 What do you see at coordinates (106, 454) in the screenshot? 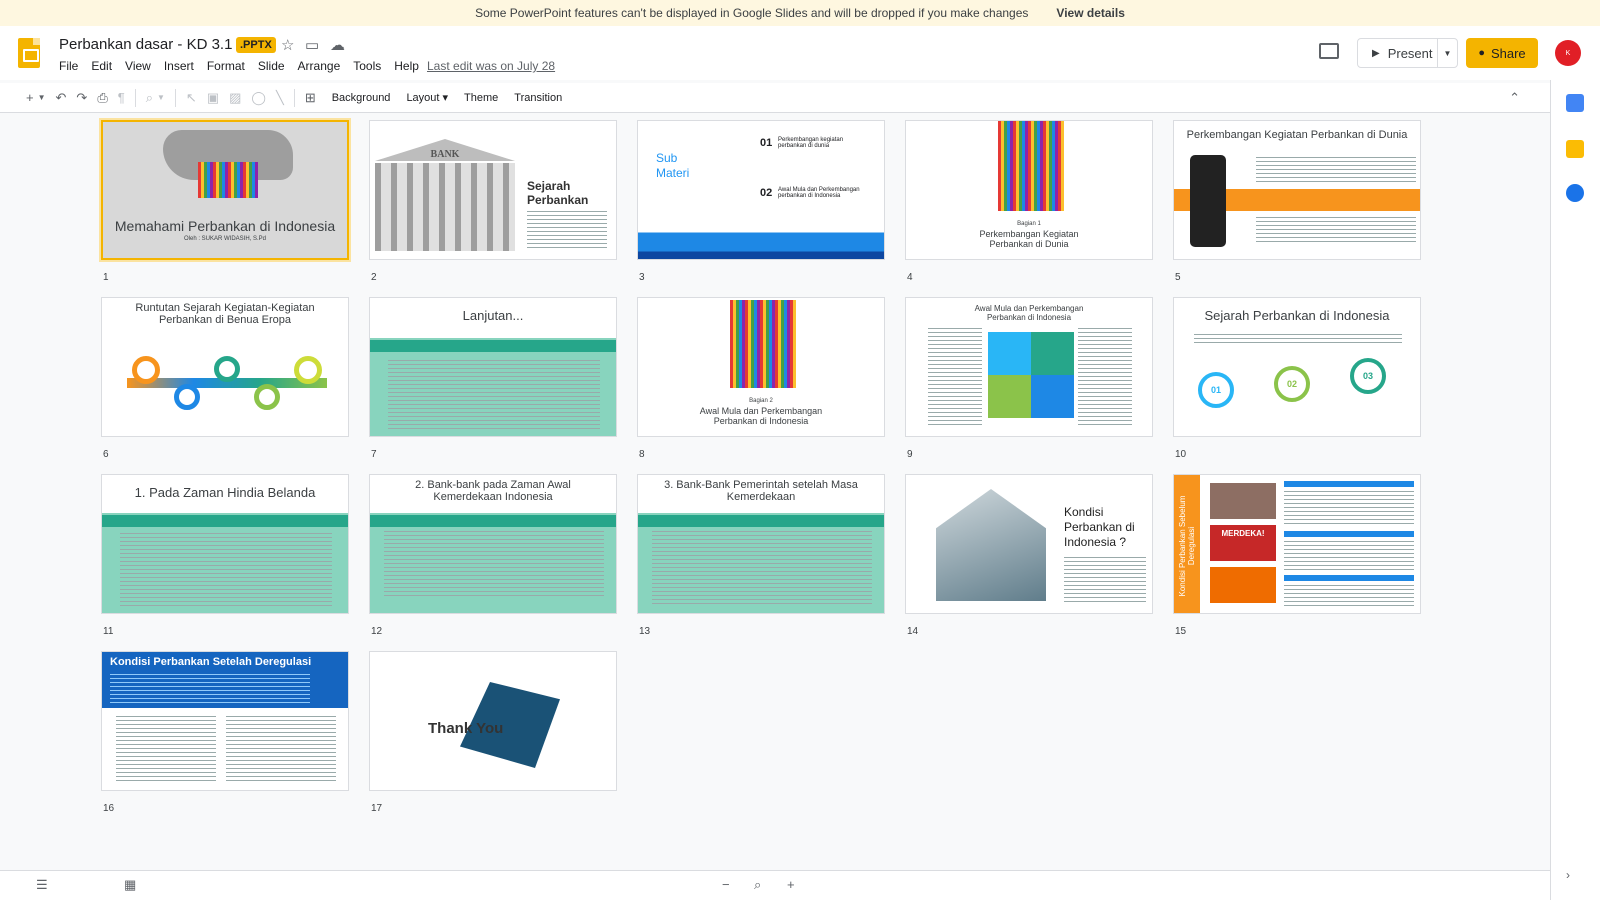
I see `slide-number: 6` at bounding box center [106, 454].